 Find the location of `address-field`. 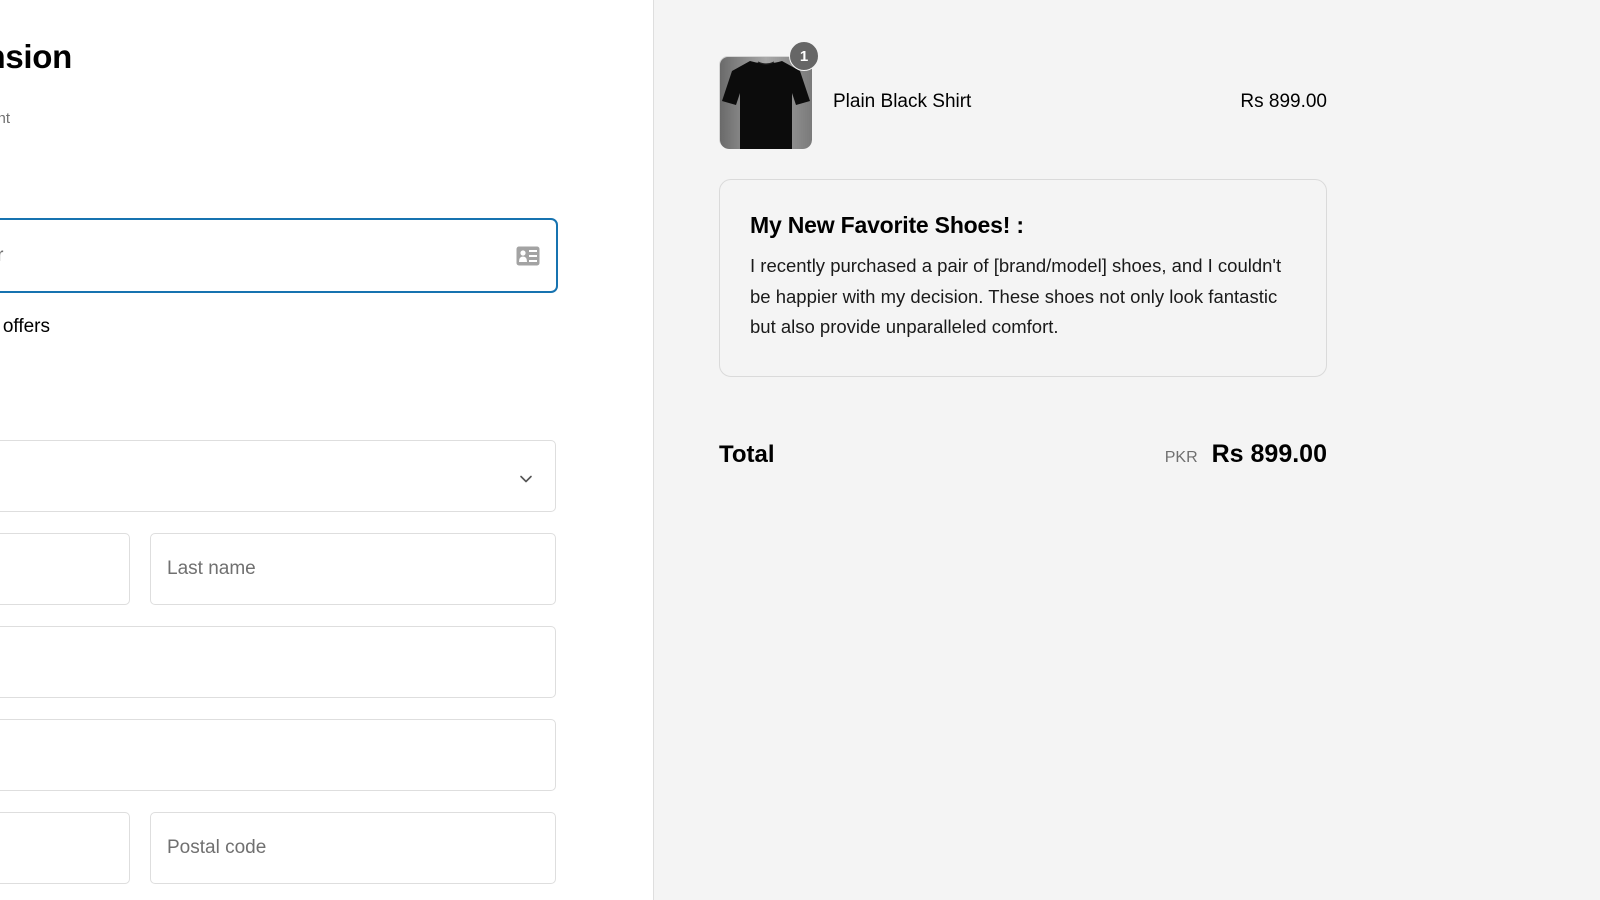

address-field is located at coordinates (278, 662).